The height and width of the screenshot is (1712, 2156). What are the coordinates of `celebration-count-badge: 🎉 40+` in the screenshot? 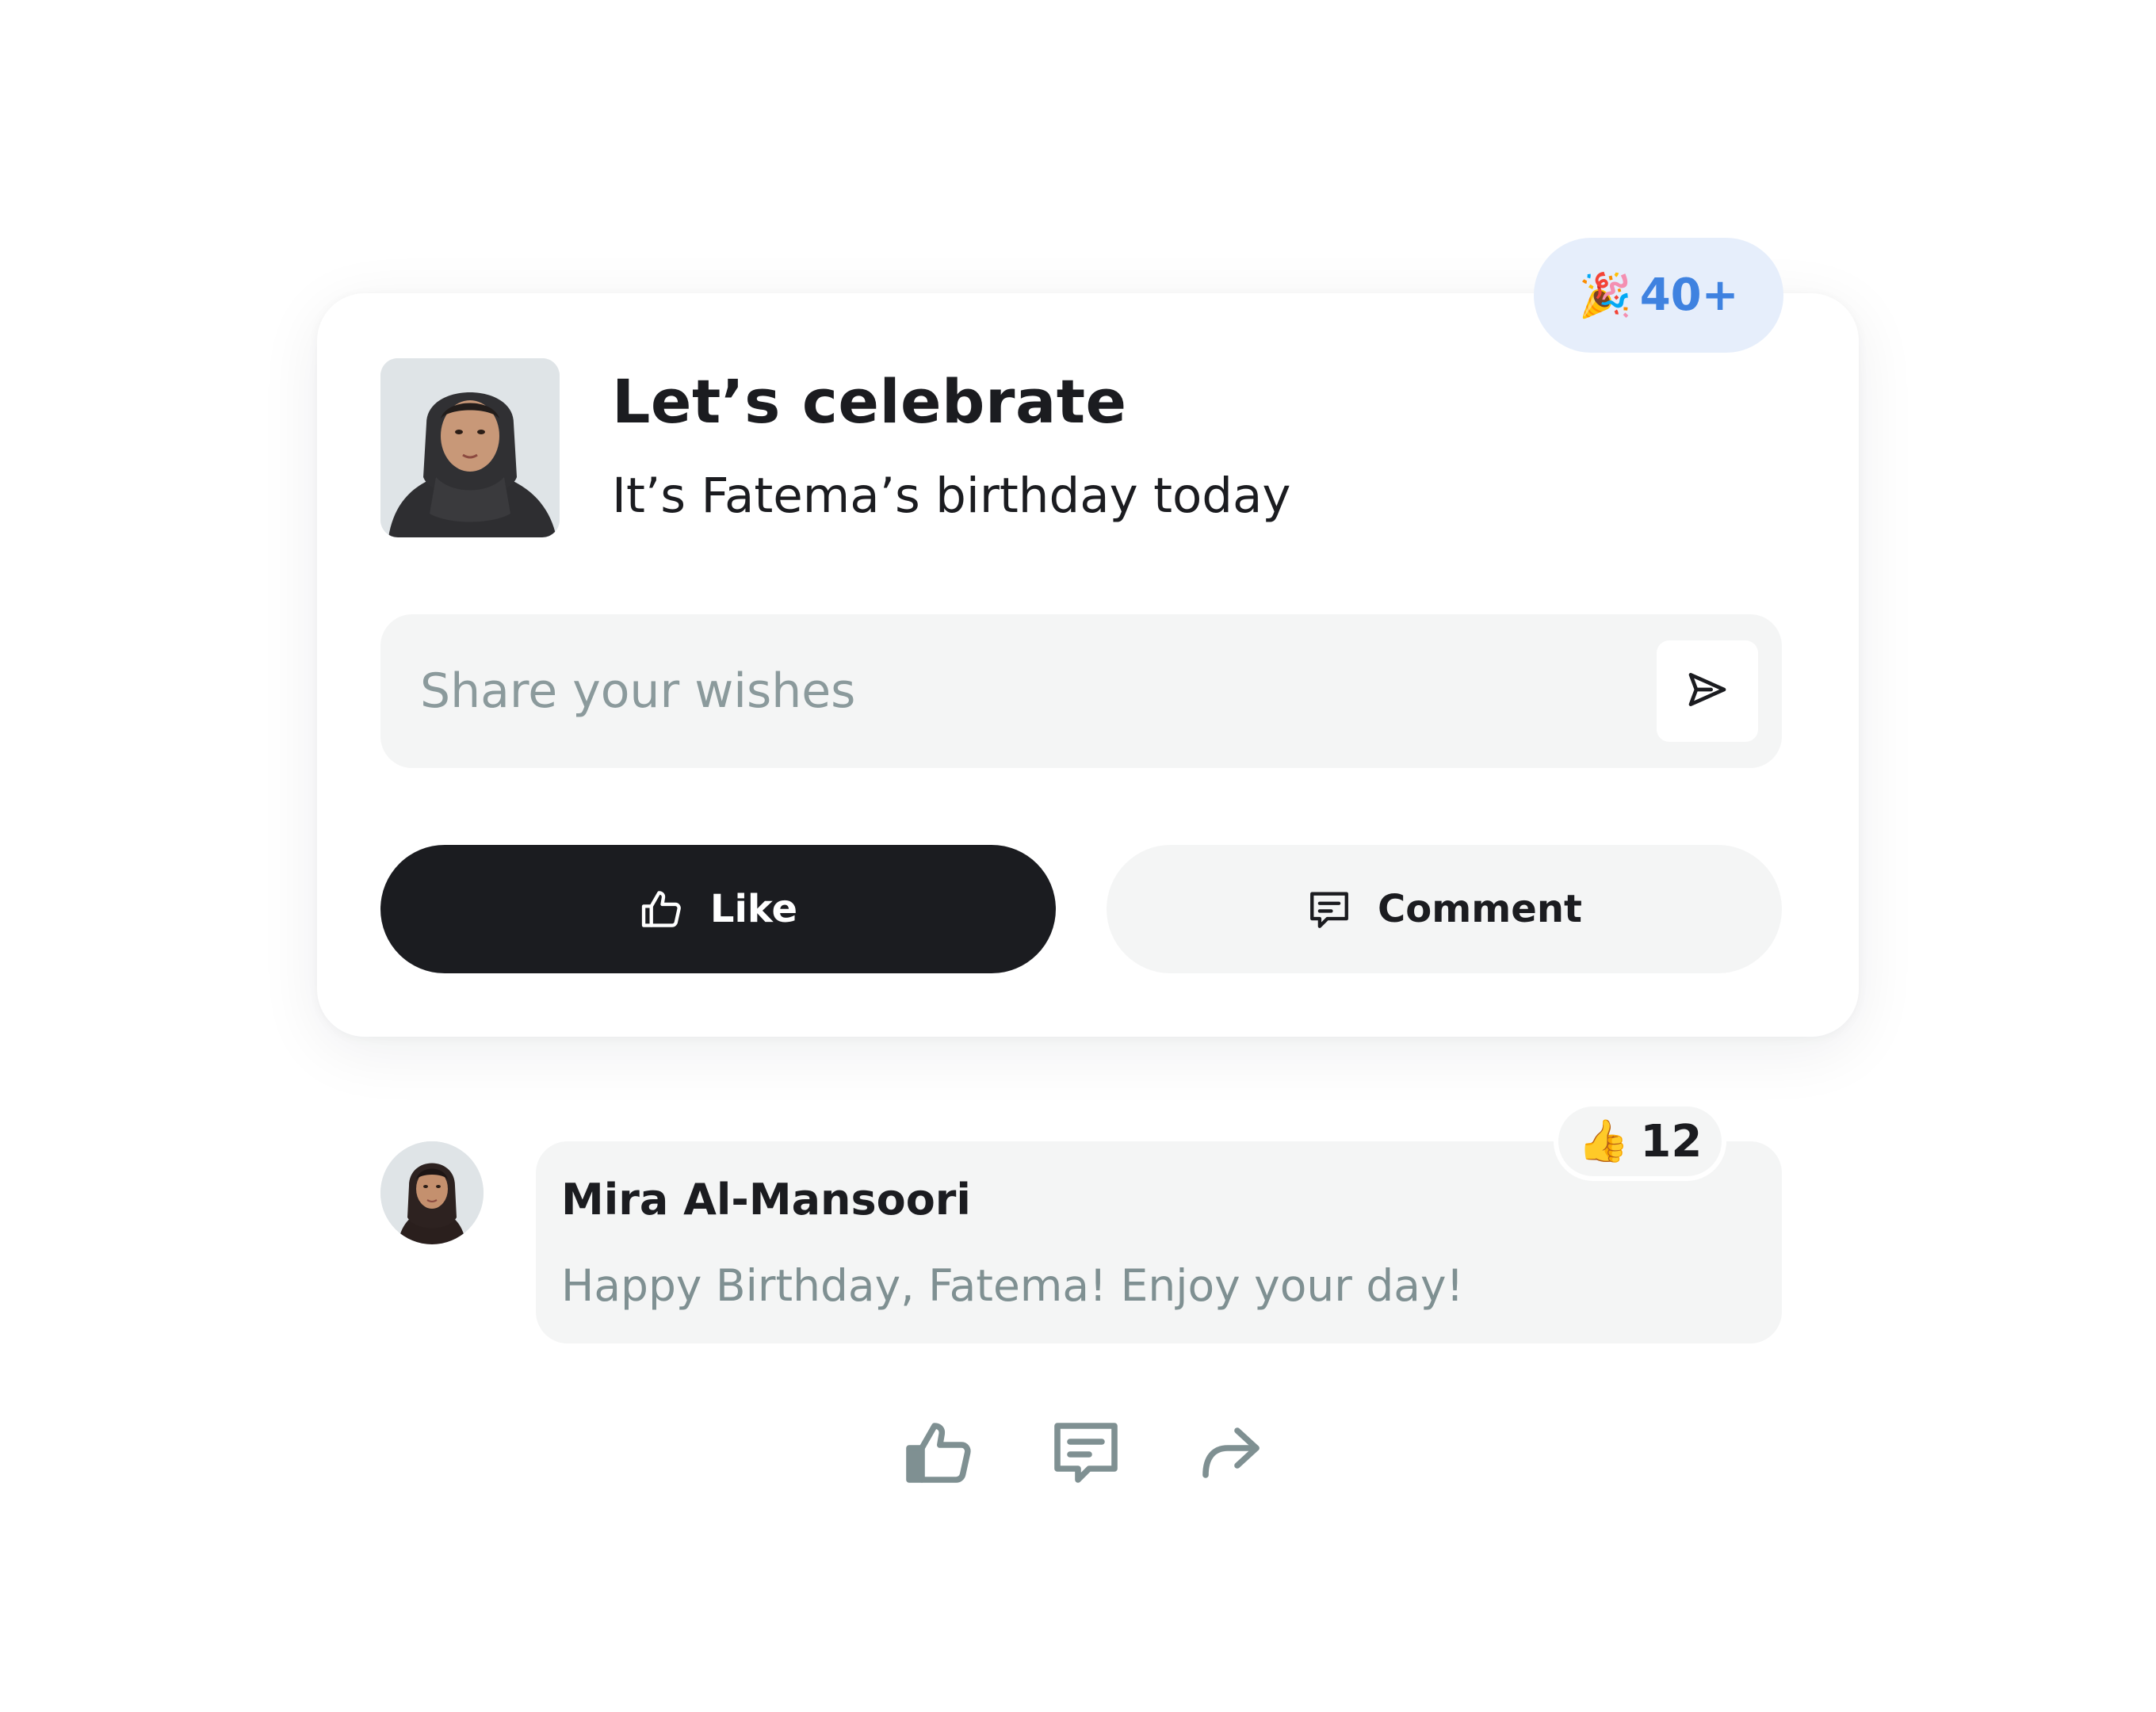 It's located at (1658, 296).